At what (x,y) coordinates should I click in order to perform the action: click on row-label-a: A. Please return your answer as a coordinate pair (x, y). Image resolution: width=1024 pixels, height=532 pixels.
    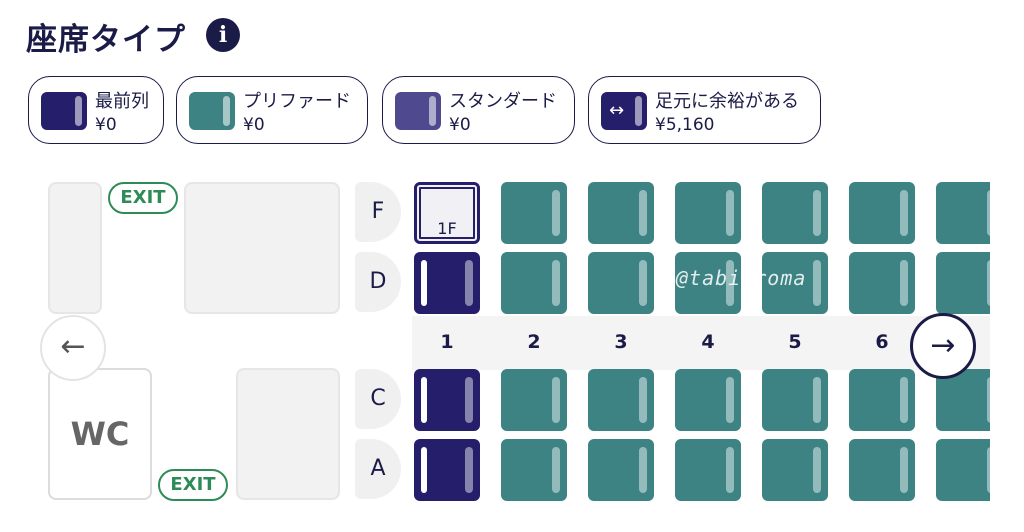
    Looking at the image, I should click on (378, 469).